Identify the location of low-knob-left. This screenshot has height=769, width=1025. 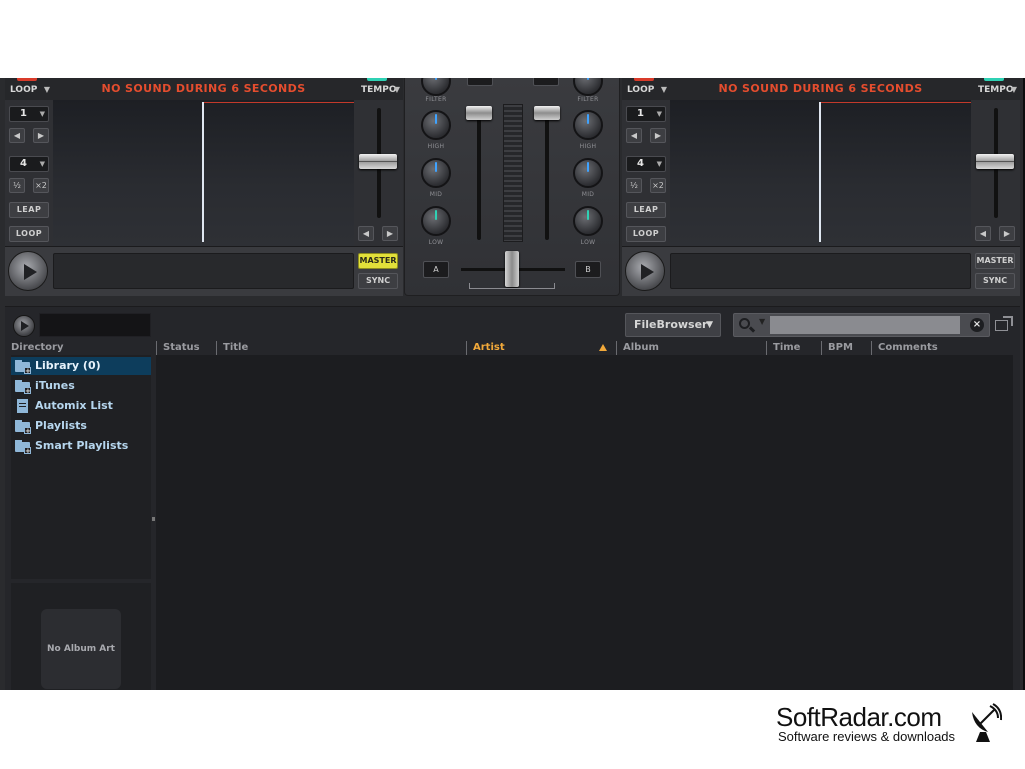
(436, 221).